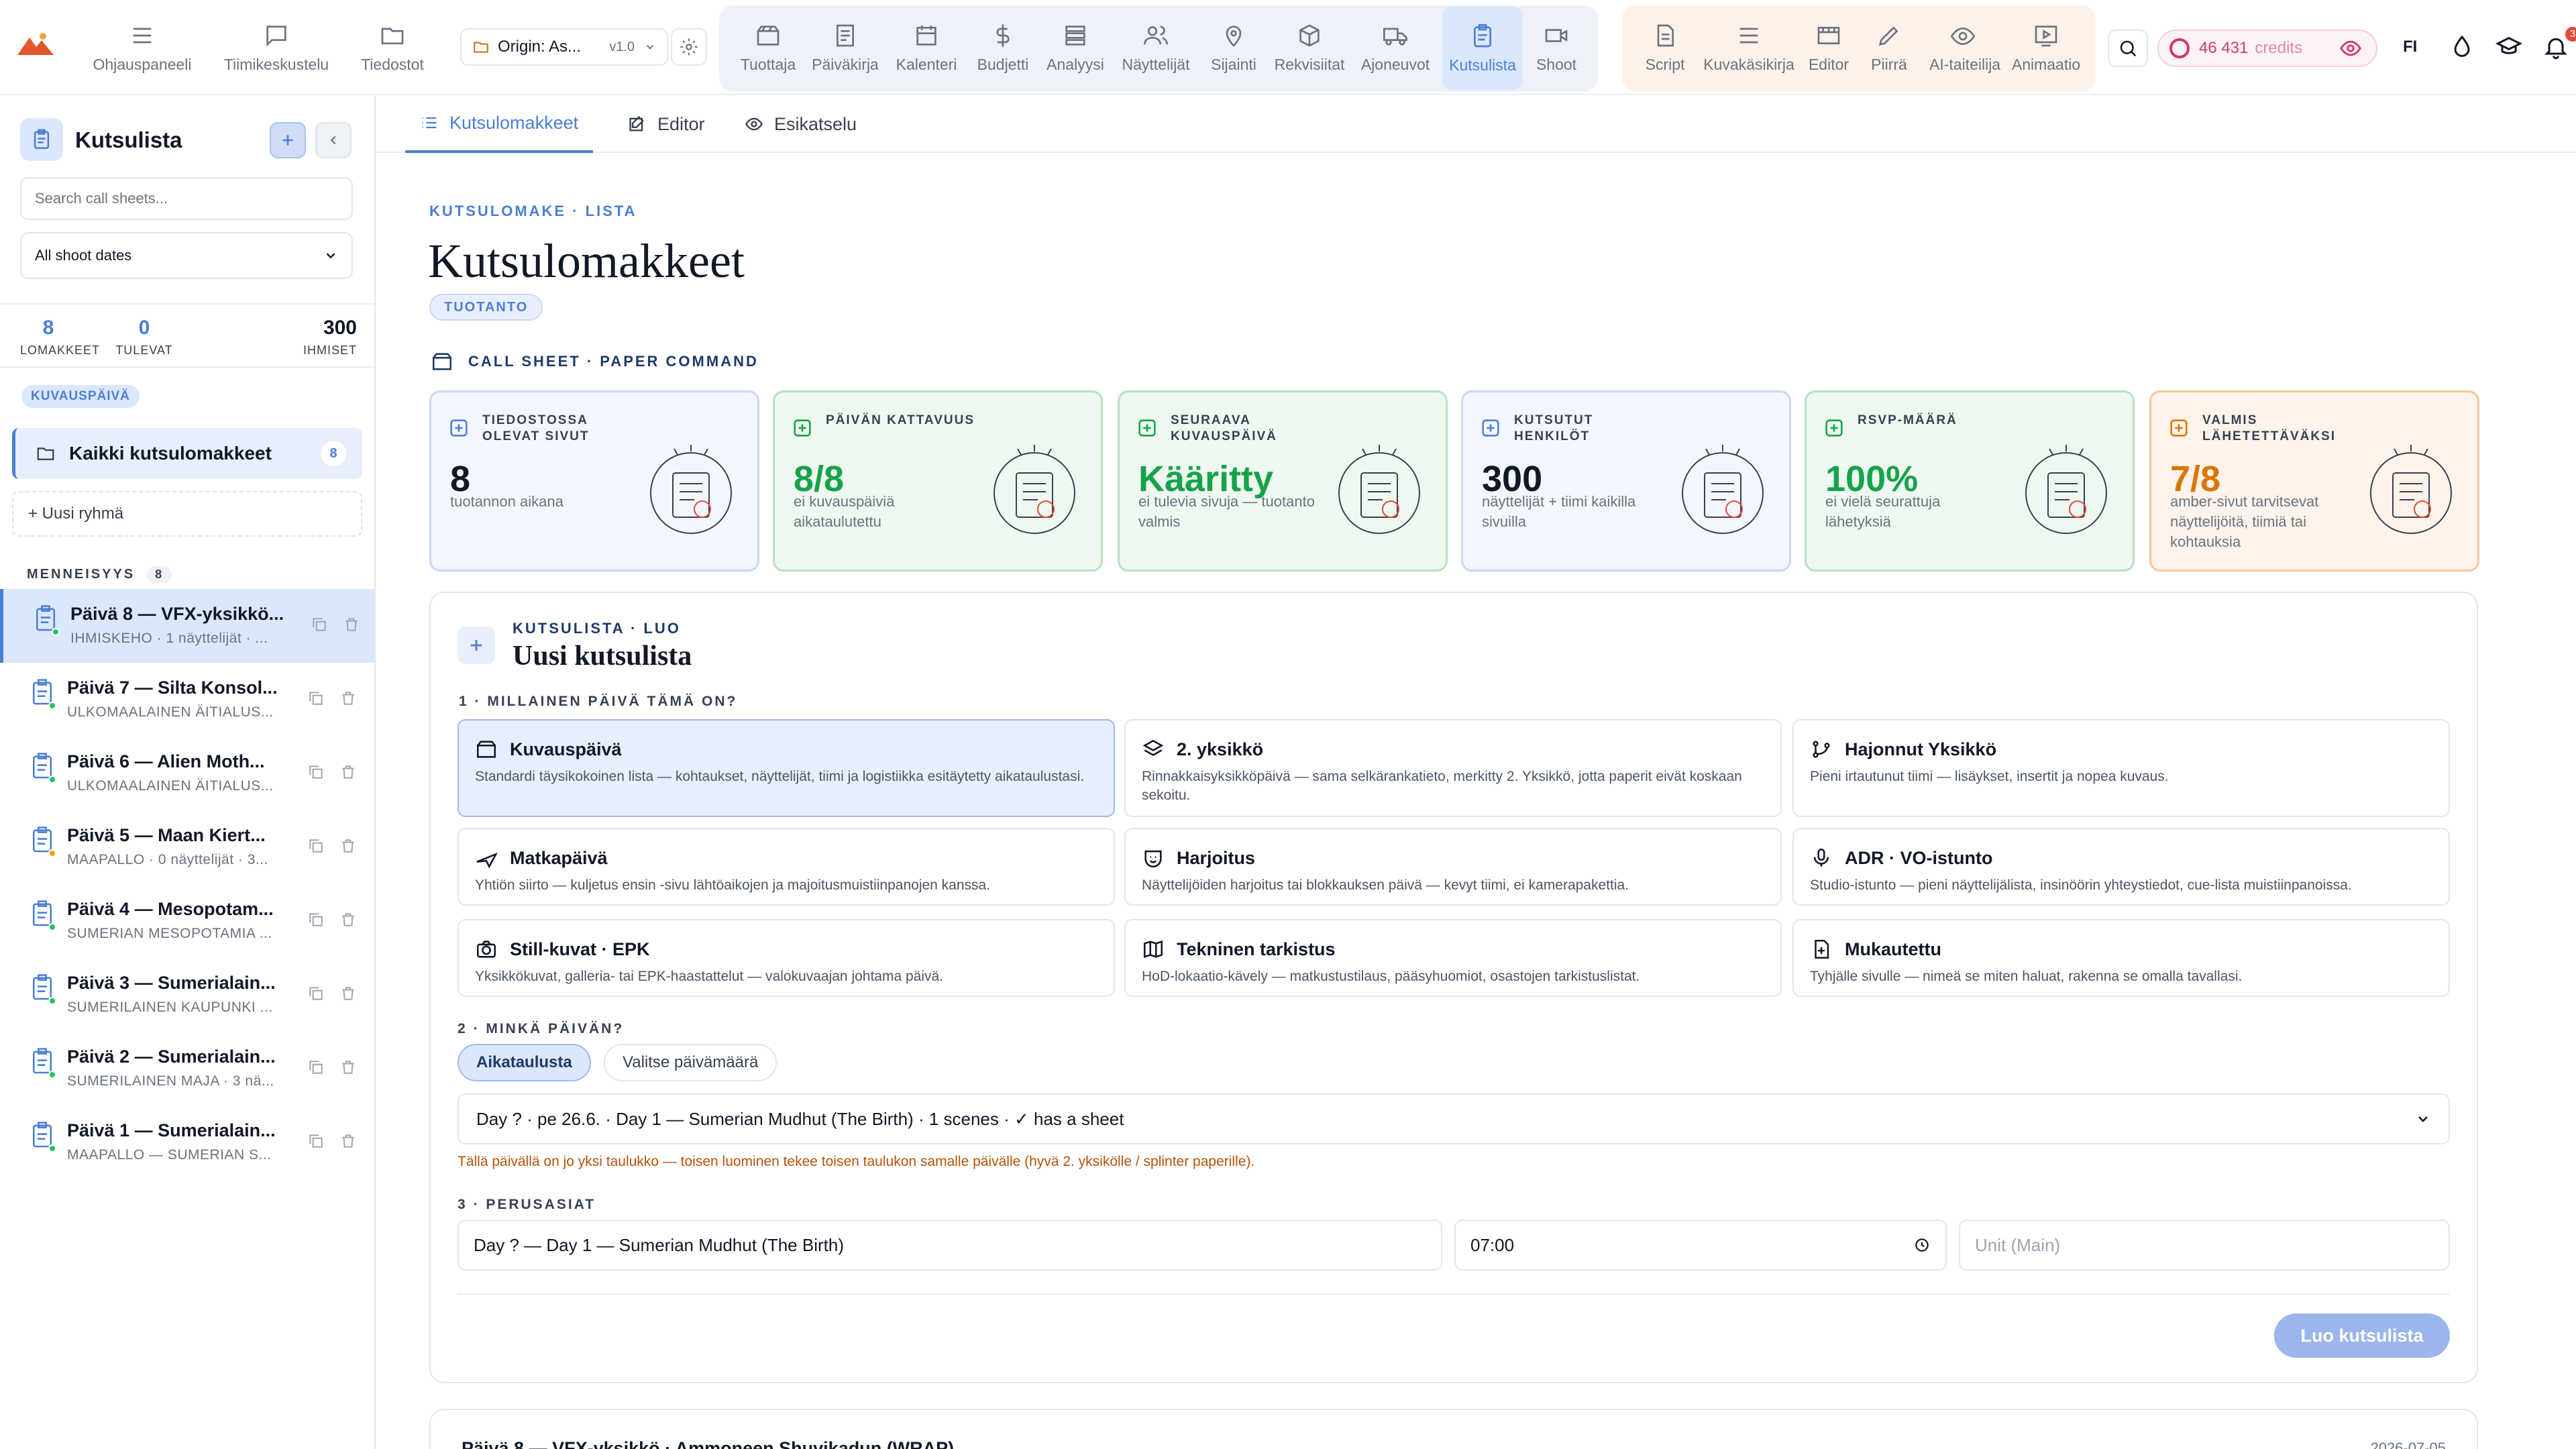 The image size is (2576, 1449). Describe the element at coordinates (442, 361) in the screenshot. I see `clapper-icon` at that location.